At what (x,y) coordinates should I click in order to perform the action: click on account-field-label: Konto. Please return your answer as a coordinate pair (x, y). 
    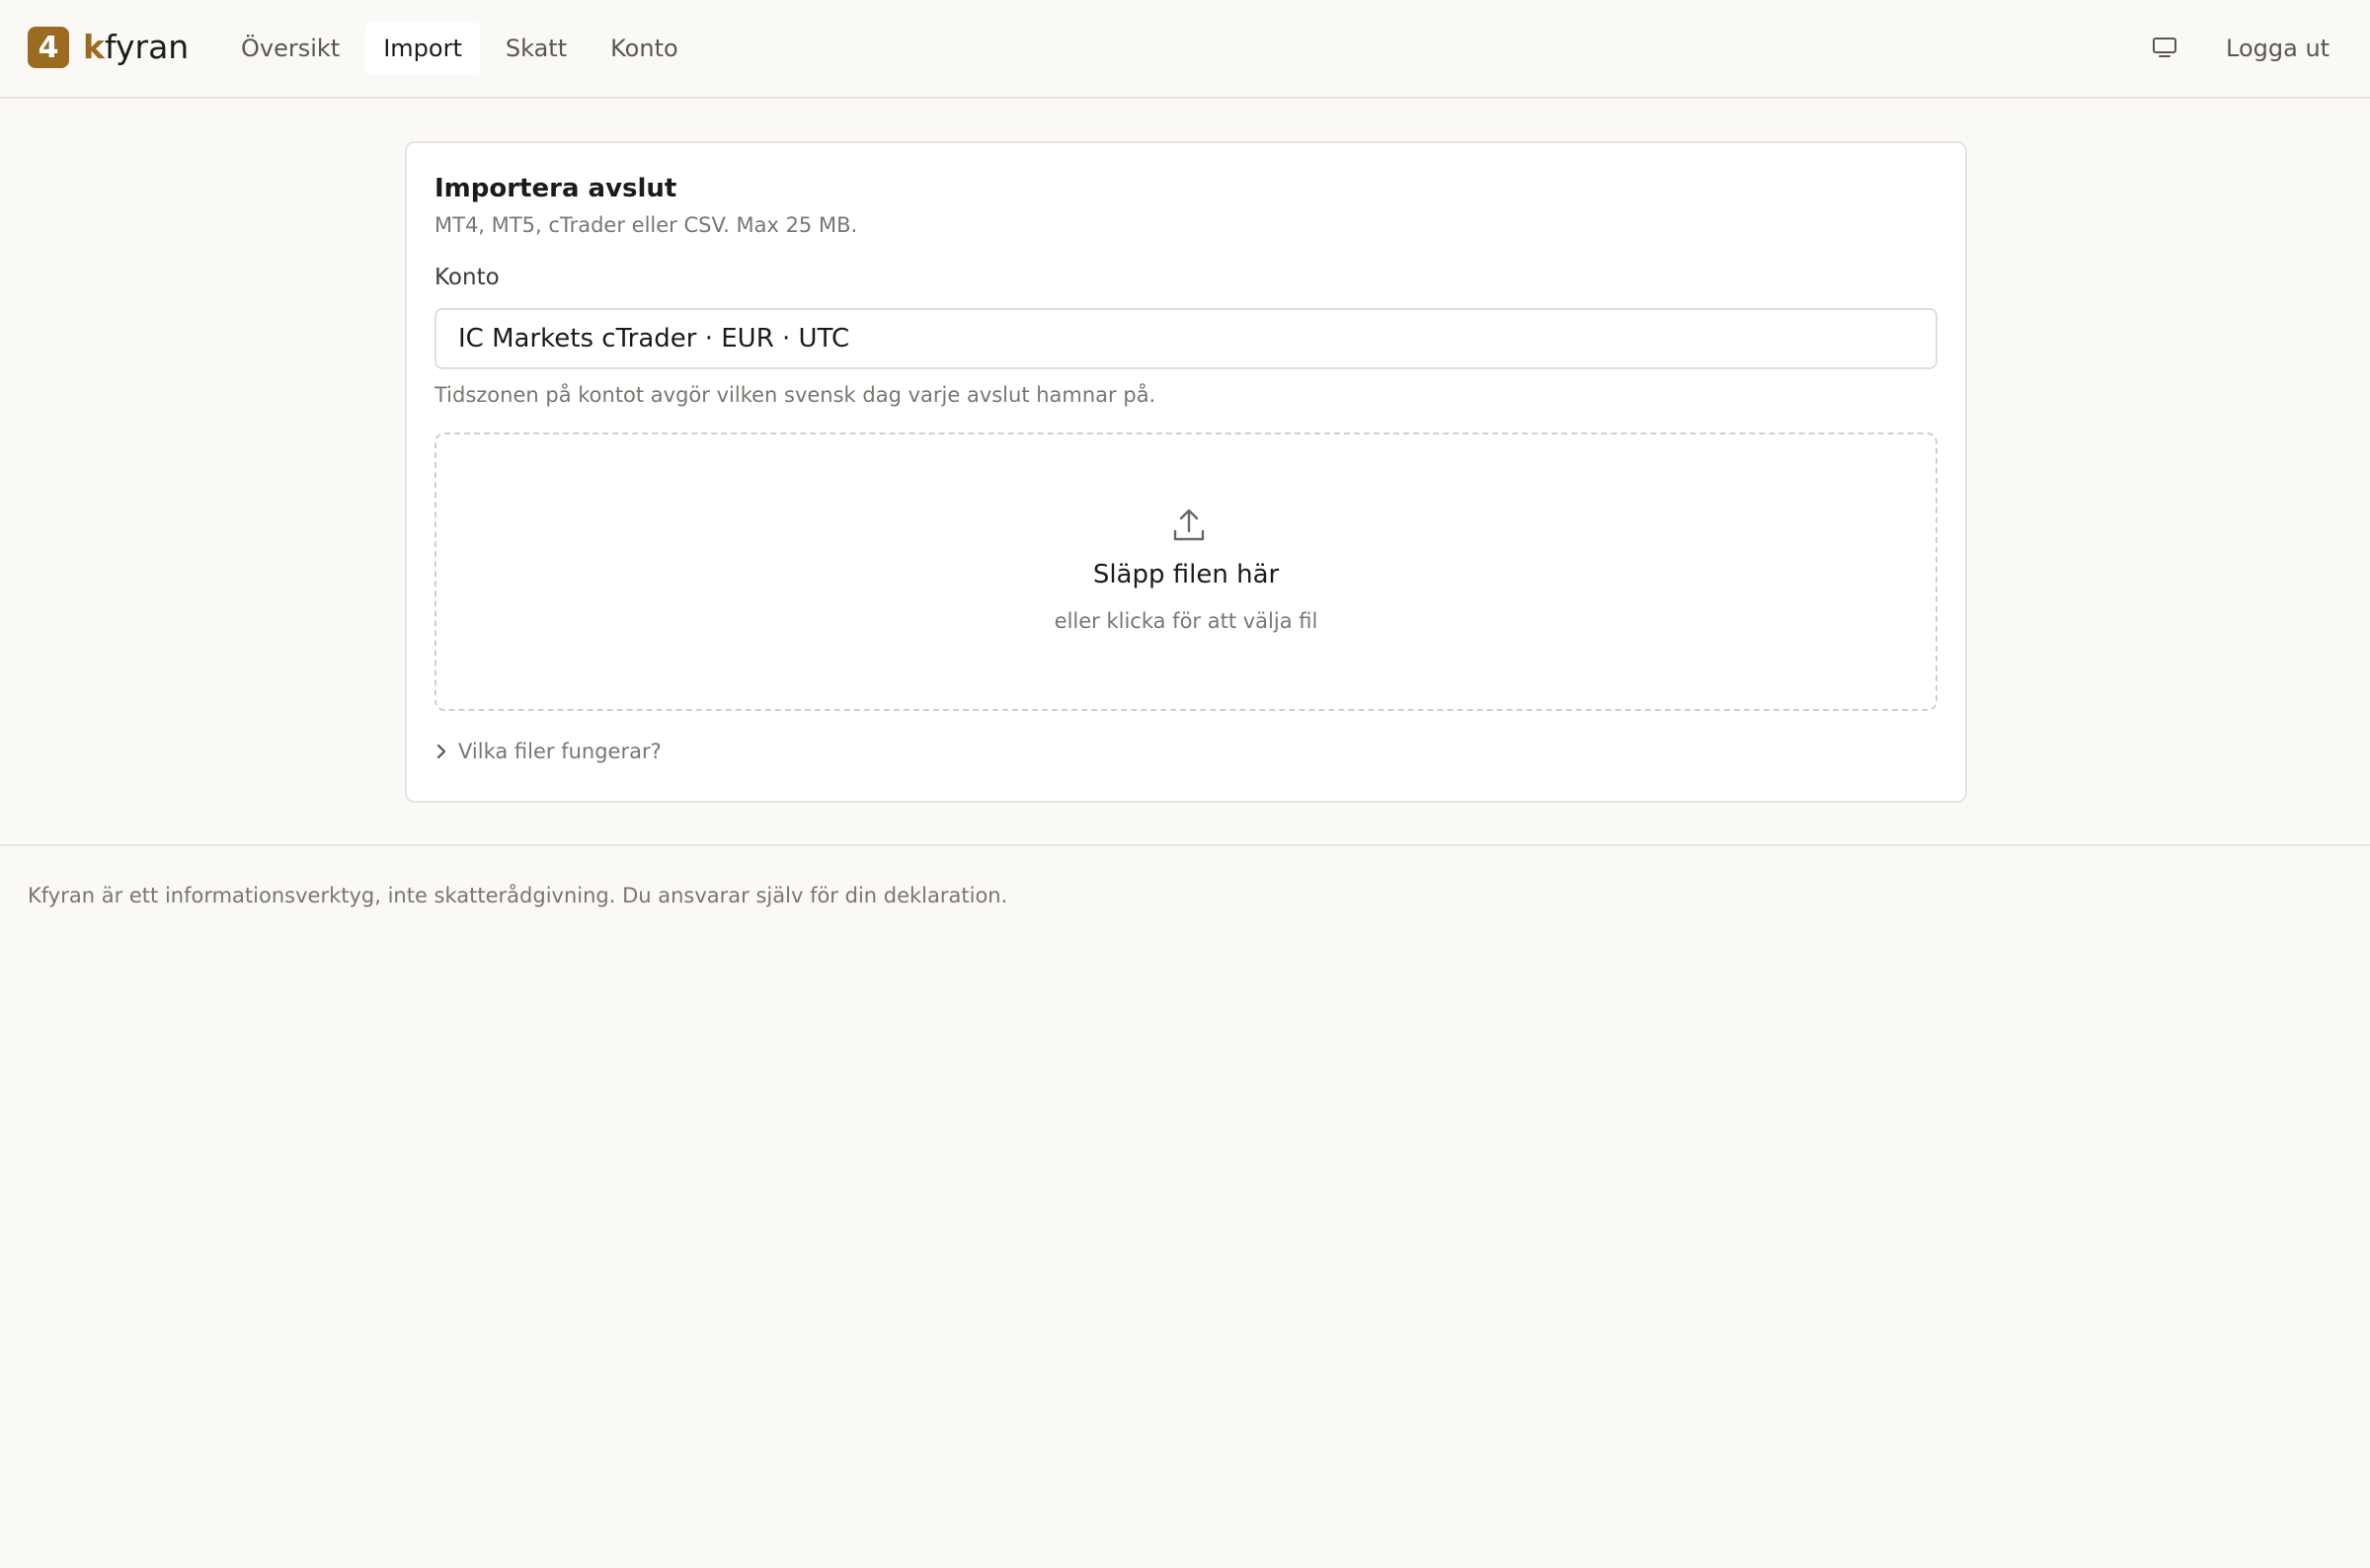
    Looking at the image, I should click on (467, 277).